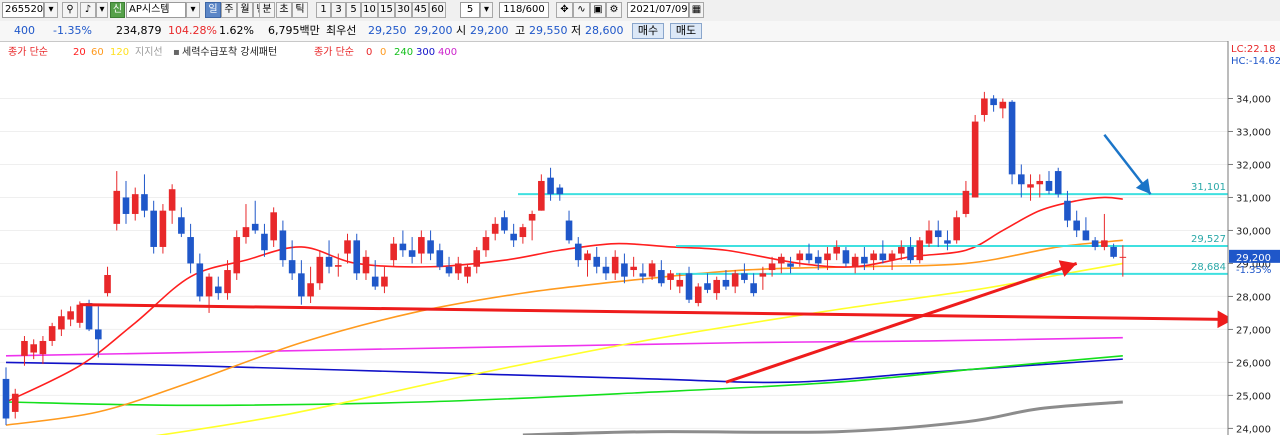 The image size is (1280, 435). What do you see at coordinates (353, 10) in the screenshot?
I see `minute-5-button: 5` at bounding box center [353, 10].